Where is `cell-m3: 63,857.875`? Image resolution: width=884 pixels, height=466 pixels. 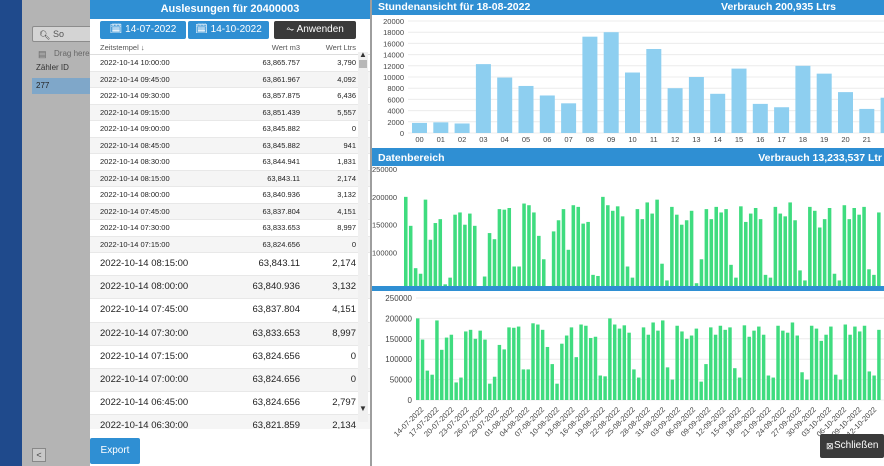
cell-m3: 63,857.875 is located at coordinates (281, 95).